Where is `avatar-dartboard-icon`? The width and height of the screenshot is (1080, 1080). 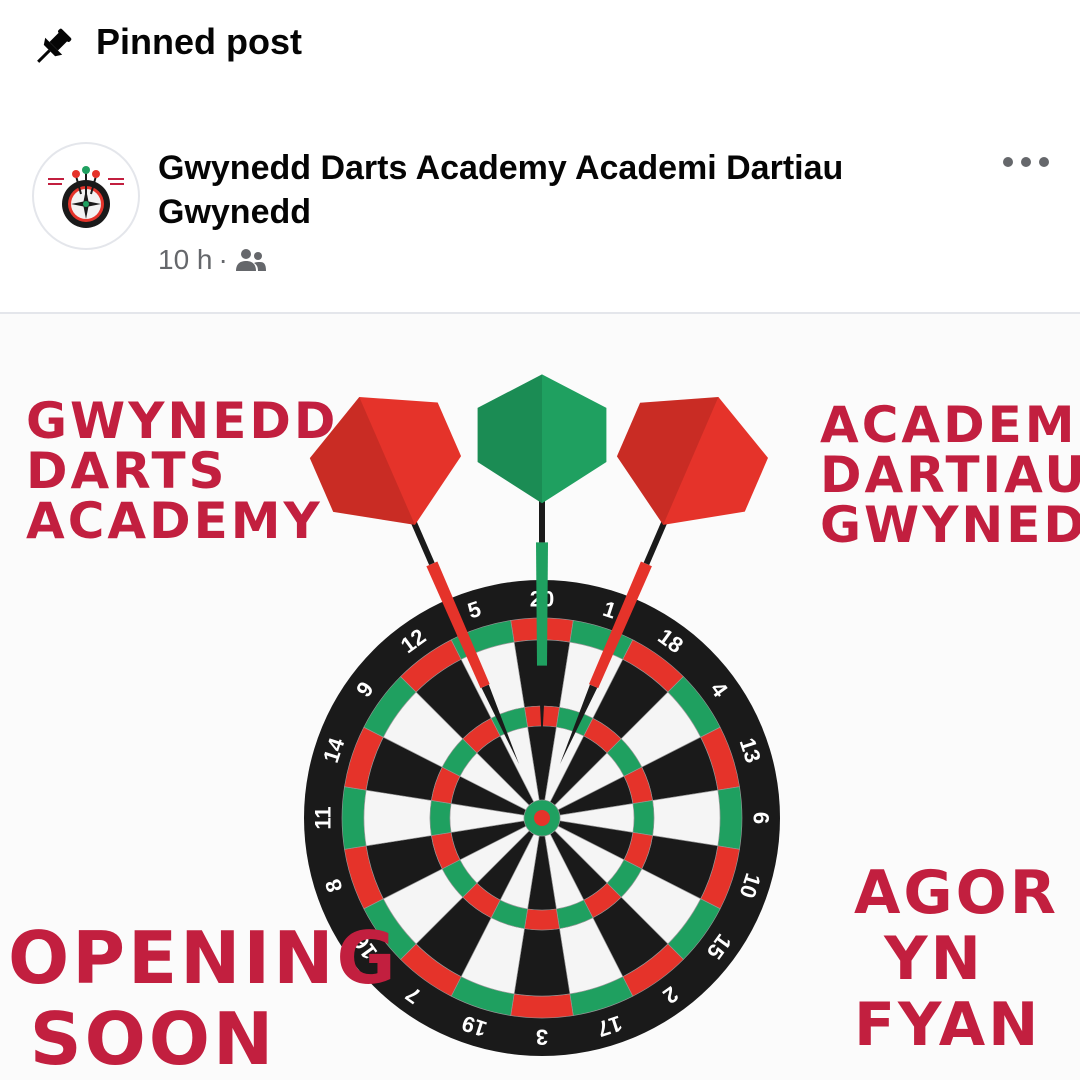 avatar-dartboard-icon is located at coordinates (86, 197).